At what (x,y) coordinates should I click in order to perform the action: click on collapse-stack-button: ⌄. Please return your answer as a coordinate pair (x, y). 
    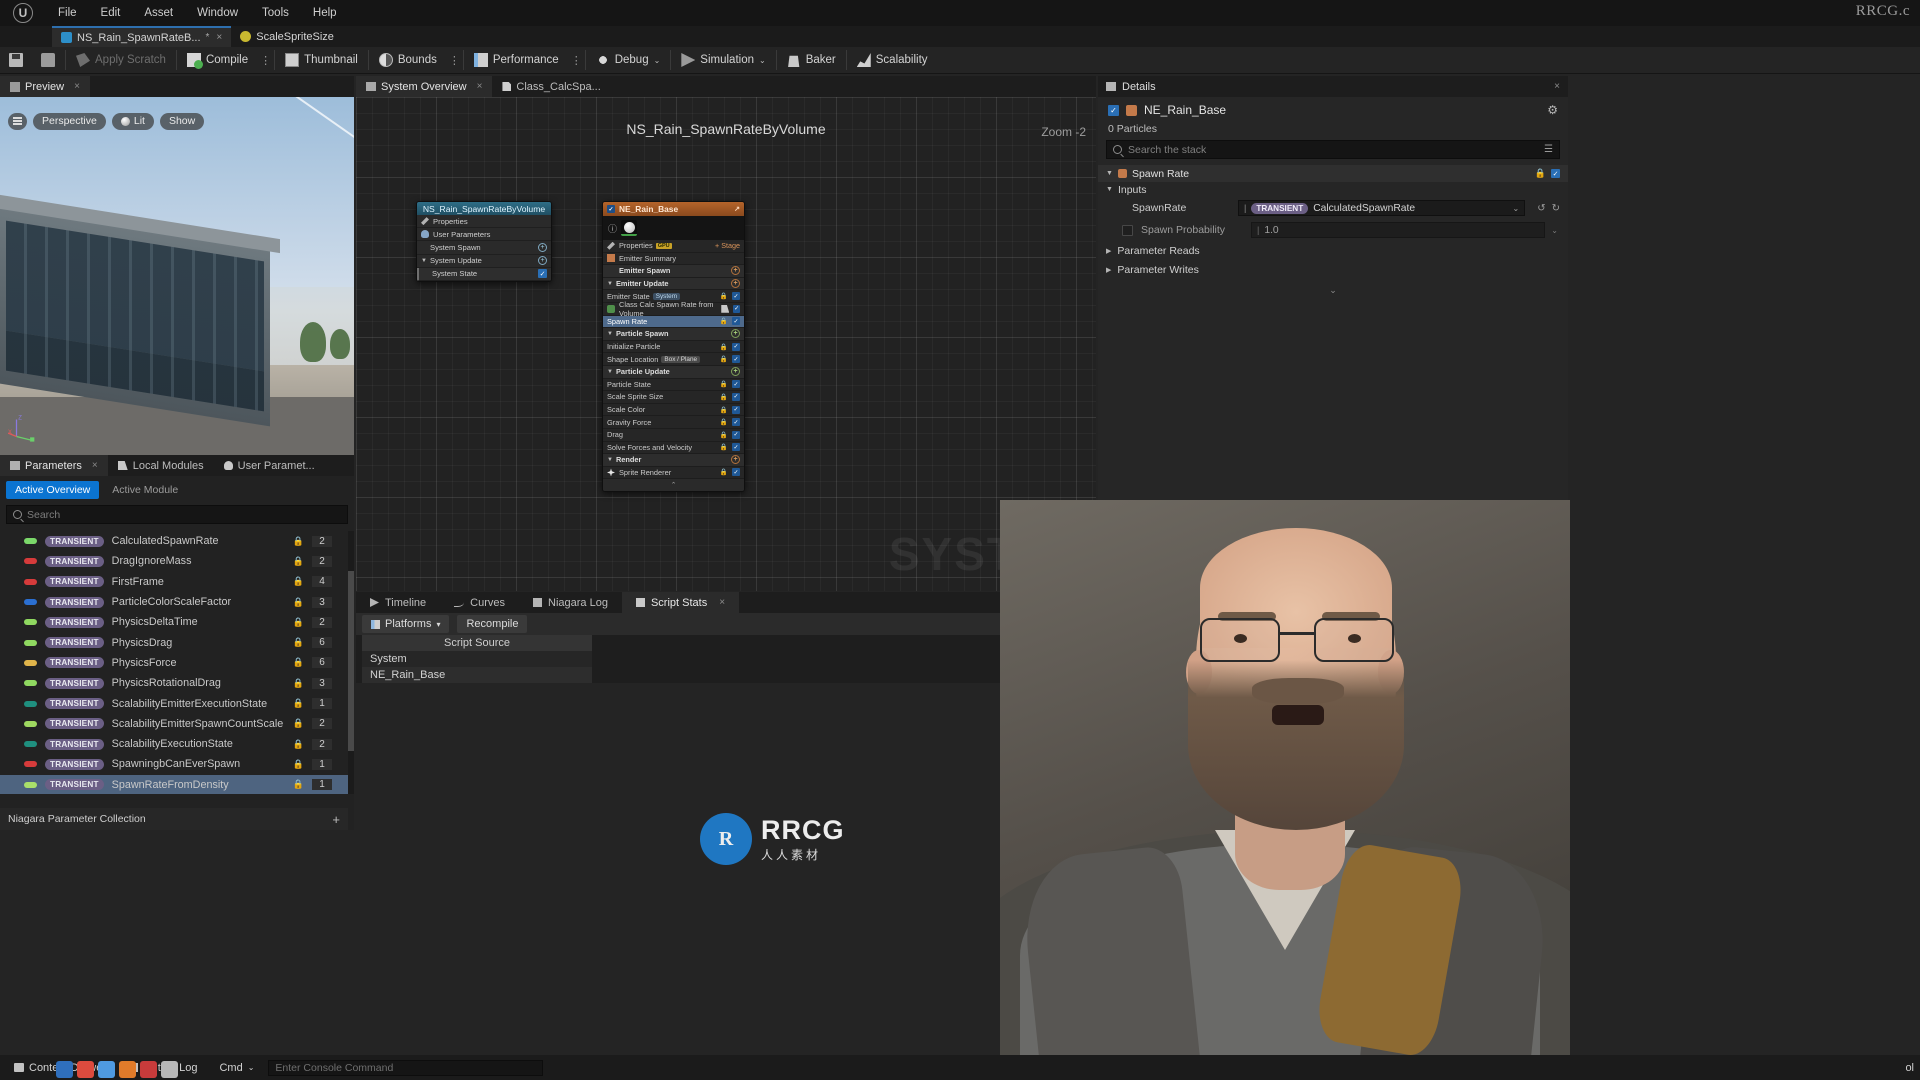
    Looking at the image, I should click on (1333, 287).